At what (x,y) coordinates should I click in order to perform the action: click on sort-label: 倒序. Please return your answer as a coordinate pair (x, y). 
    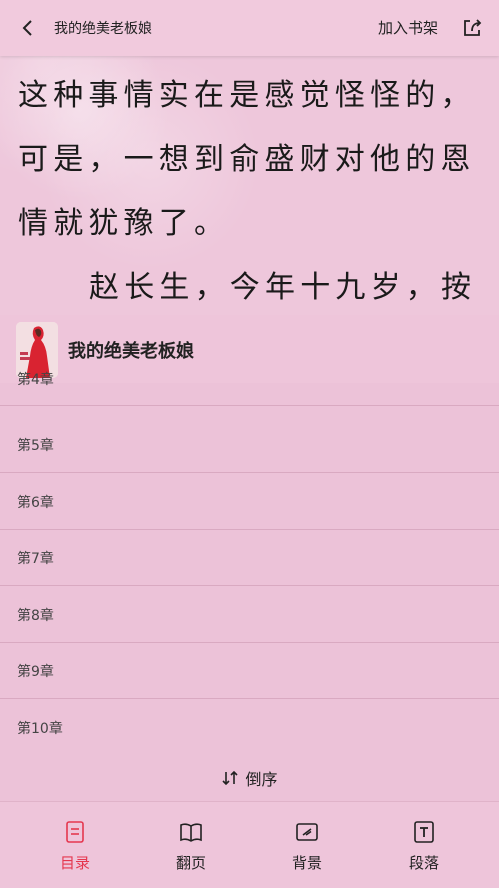
    Looking at the image, I should click on (261, 779).